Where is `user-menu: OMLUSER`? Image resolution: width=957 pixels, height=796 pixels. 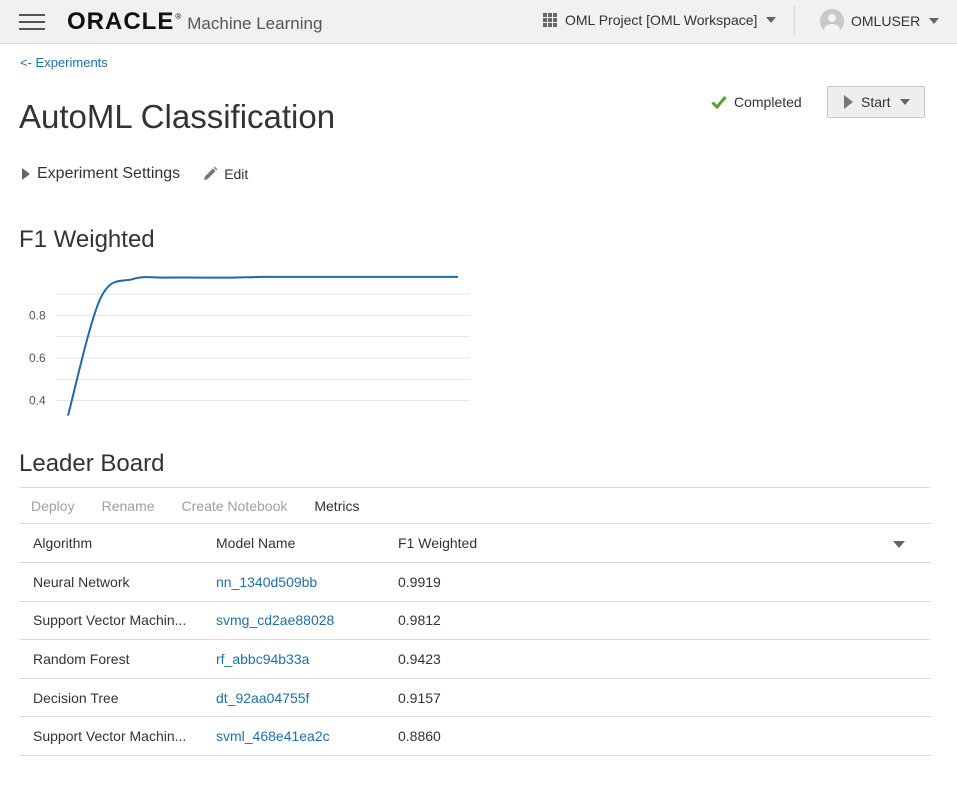
user-menu: OMLUSER is located at coordinates (880, 21).